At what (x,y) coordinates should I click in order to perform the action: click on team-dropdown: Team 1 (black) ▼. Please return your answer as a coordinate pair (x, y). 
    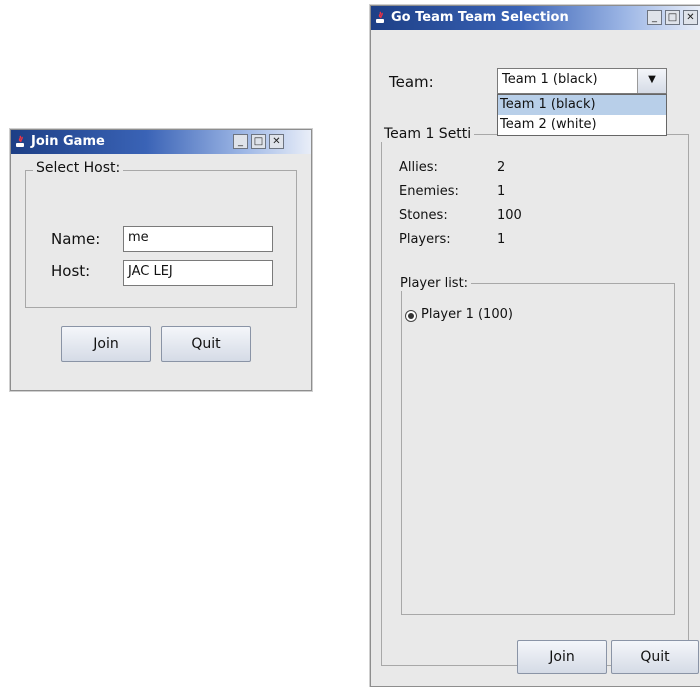
    Looking at the image, I should click on (582, 81).